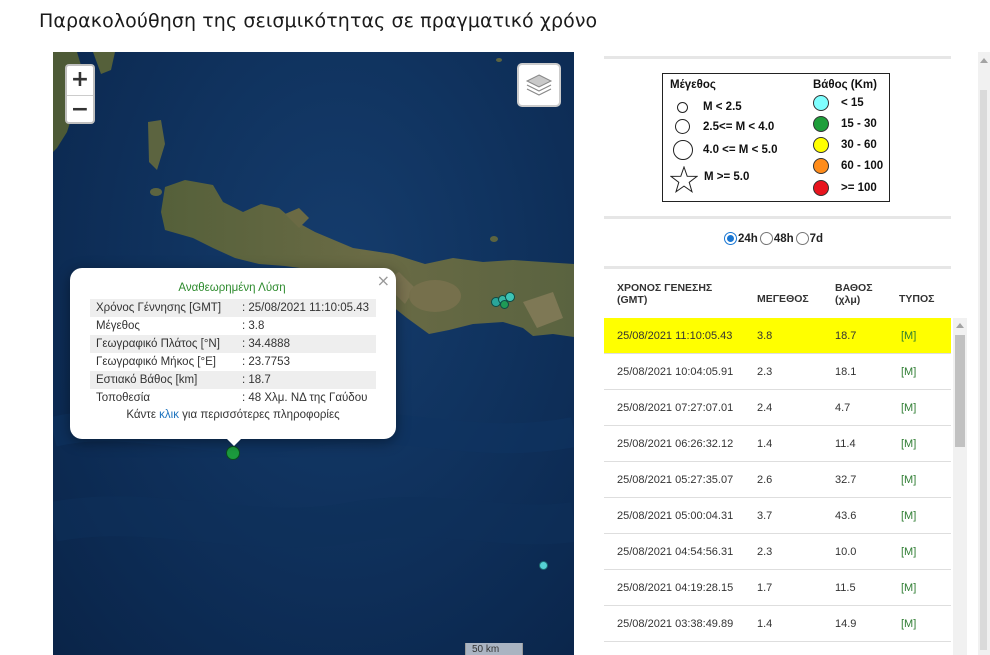 The width and height of the screenshot is (990, 655). I want to click on table-row: 25/08/2021 04:19:28.15 1.7 11.5 [M], so click(777, 588).